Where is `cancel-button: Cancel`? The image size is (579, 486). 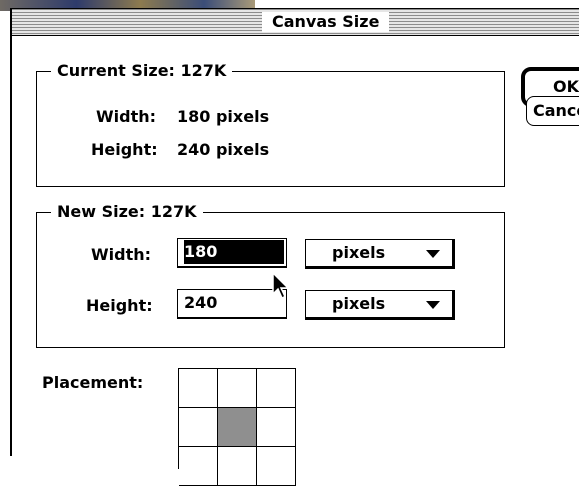 cancel-button: Cancel is located at coordinates (552, 111).